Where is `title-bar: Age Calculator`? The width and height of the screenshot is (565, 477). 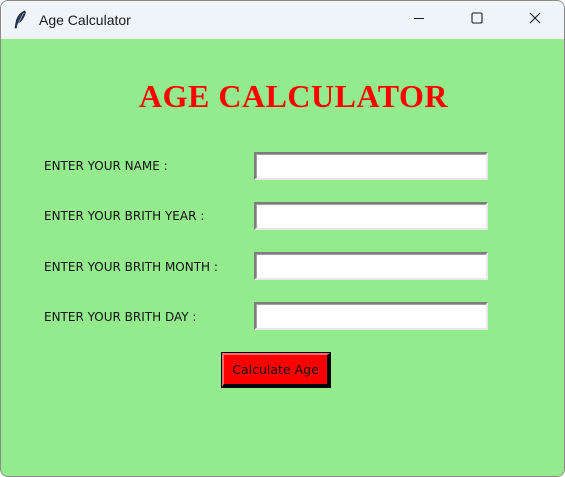
title-bar: Age Calculator is located at coordinates (282, 20).